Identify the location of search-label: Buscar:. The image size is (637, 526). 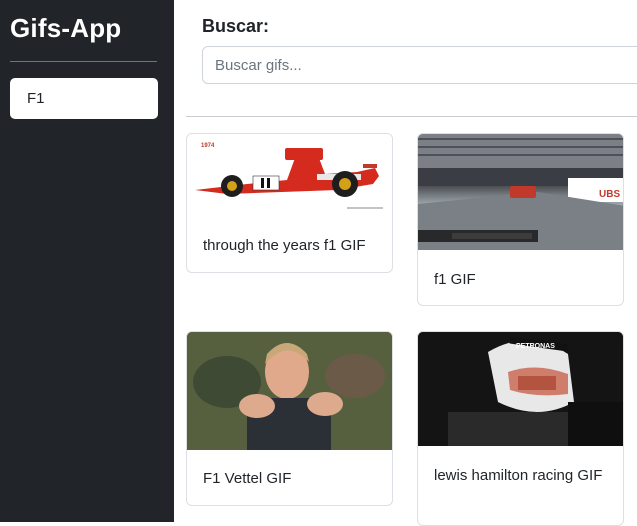
(236, 26).